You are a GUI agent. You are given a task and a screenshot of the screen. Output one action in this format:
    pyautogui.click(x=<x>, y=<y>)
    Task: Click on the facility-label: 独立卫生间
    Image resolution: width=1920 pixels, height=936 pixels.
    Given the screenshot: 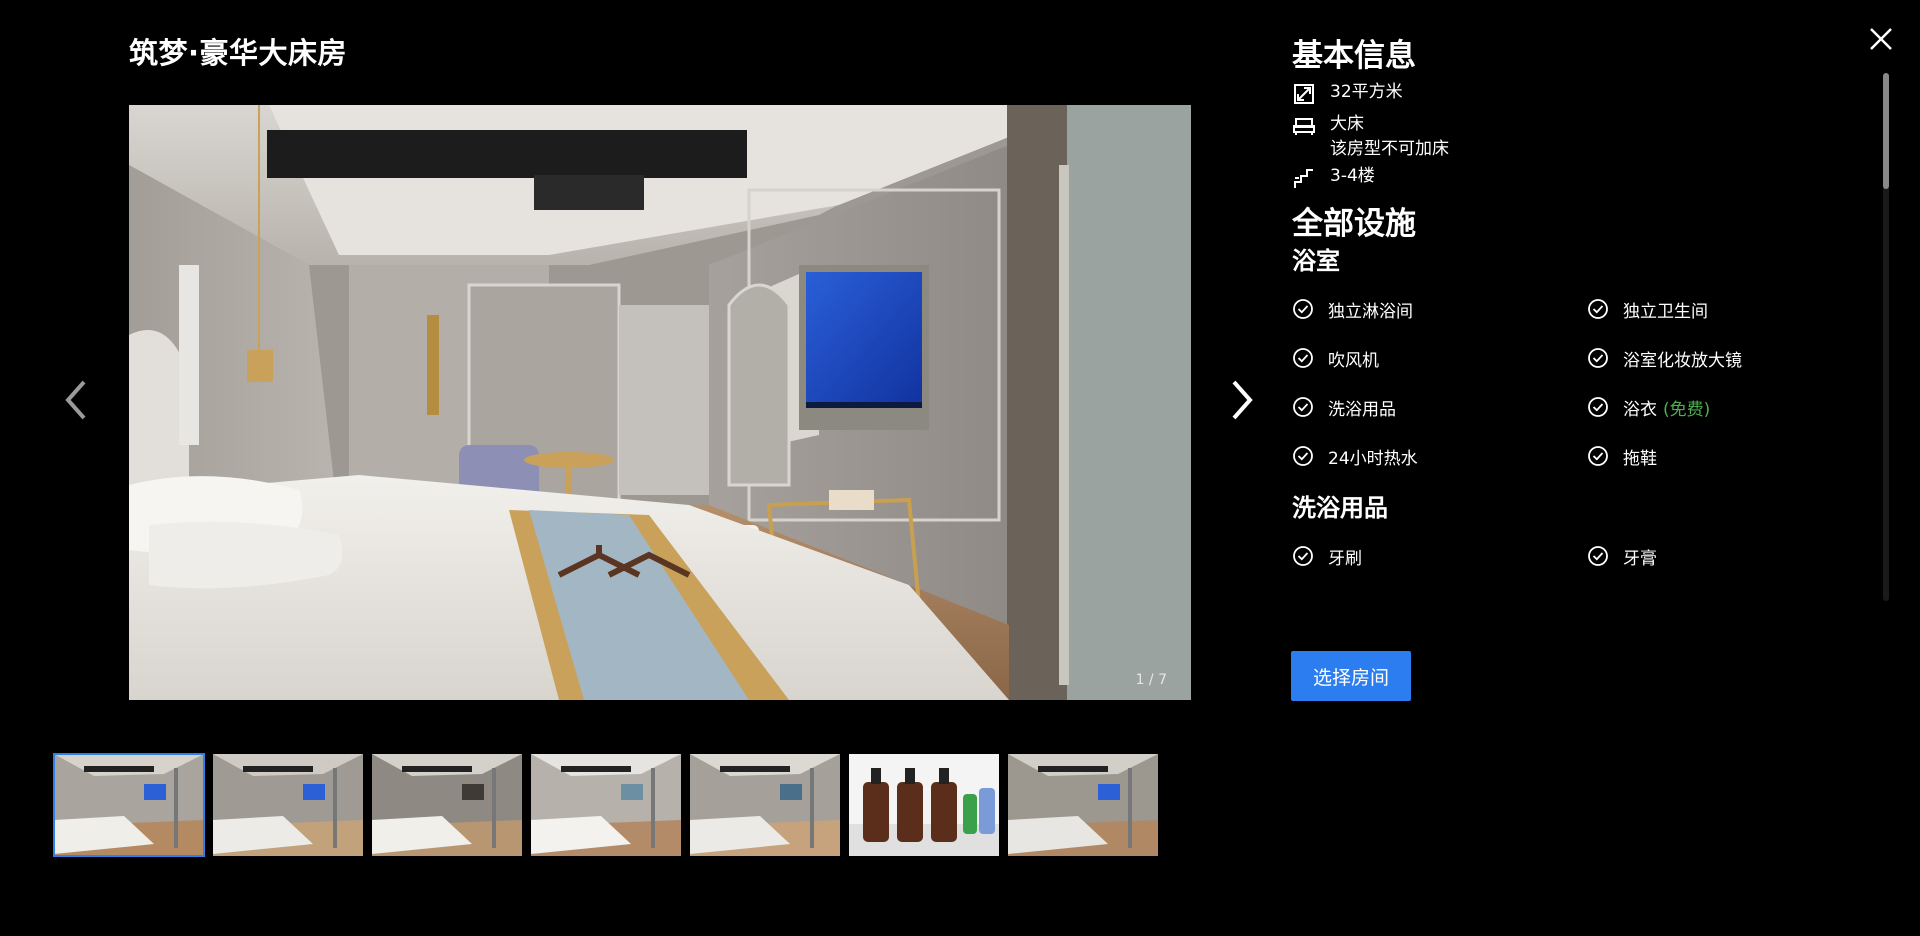 What is the action you would take?
    pyautogui.click(x=1665, y=311)
    